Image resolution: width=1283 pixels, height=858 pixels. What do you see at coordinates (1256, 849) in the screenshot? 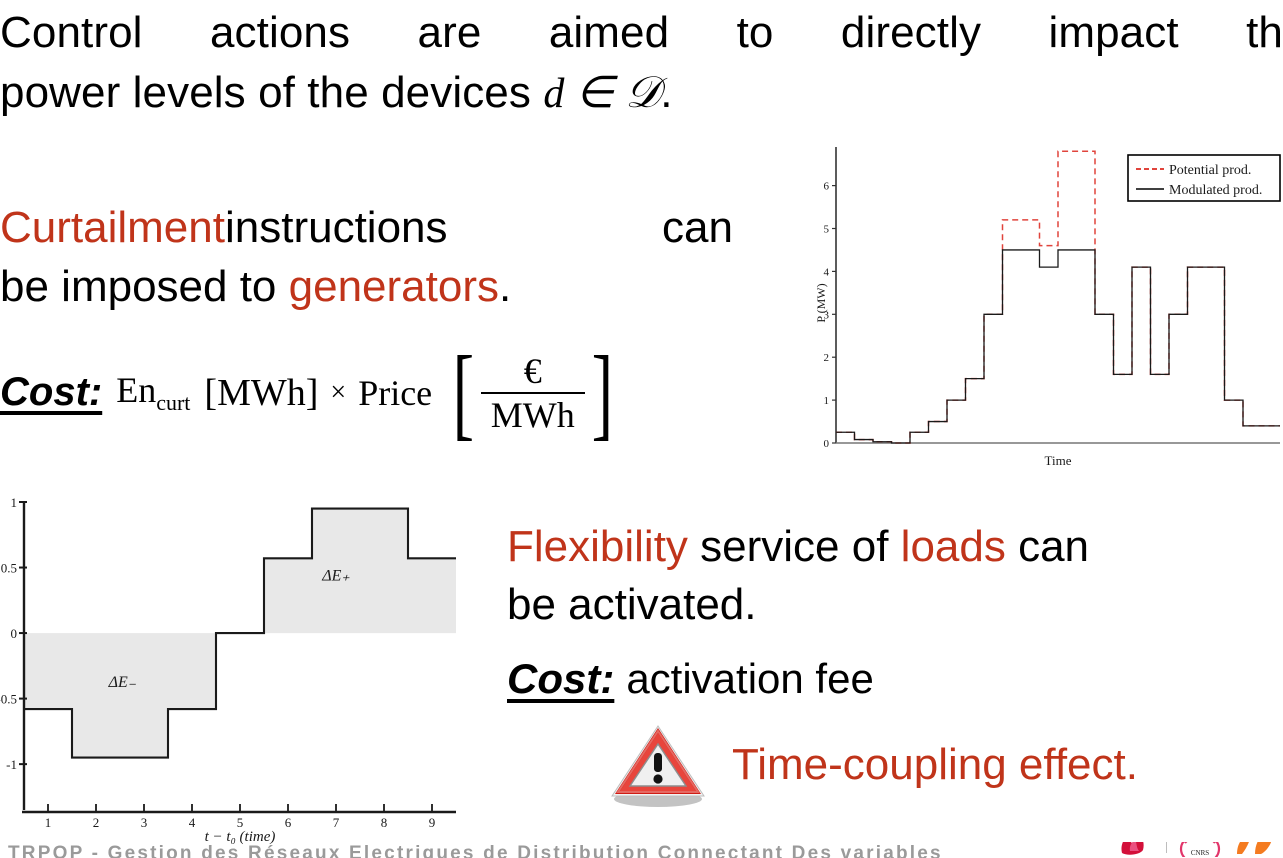
I see `orange-logo` at bounding box center [1256, 849].